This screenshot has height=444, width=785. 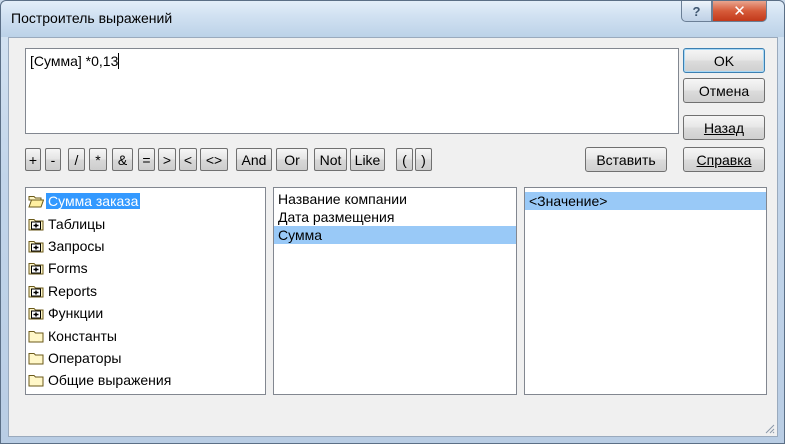 I want to click on operator-label: <, so click(x=188, y=159).